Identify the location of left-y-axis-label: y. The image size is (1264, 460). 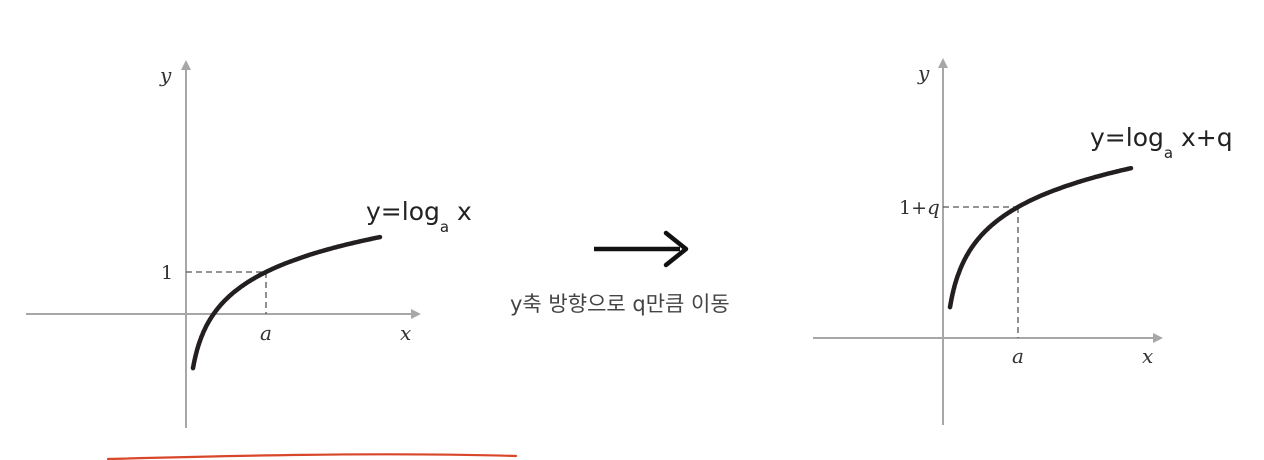
(165, 75).